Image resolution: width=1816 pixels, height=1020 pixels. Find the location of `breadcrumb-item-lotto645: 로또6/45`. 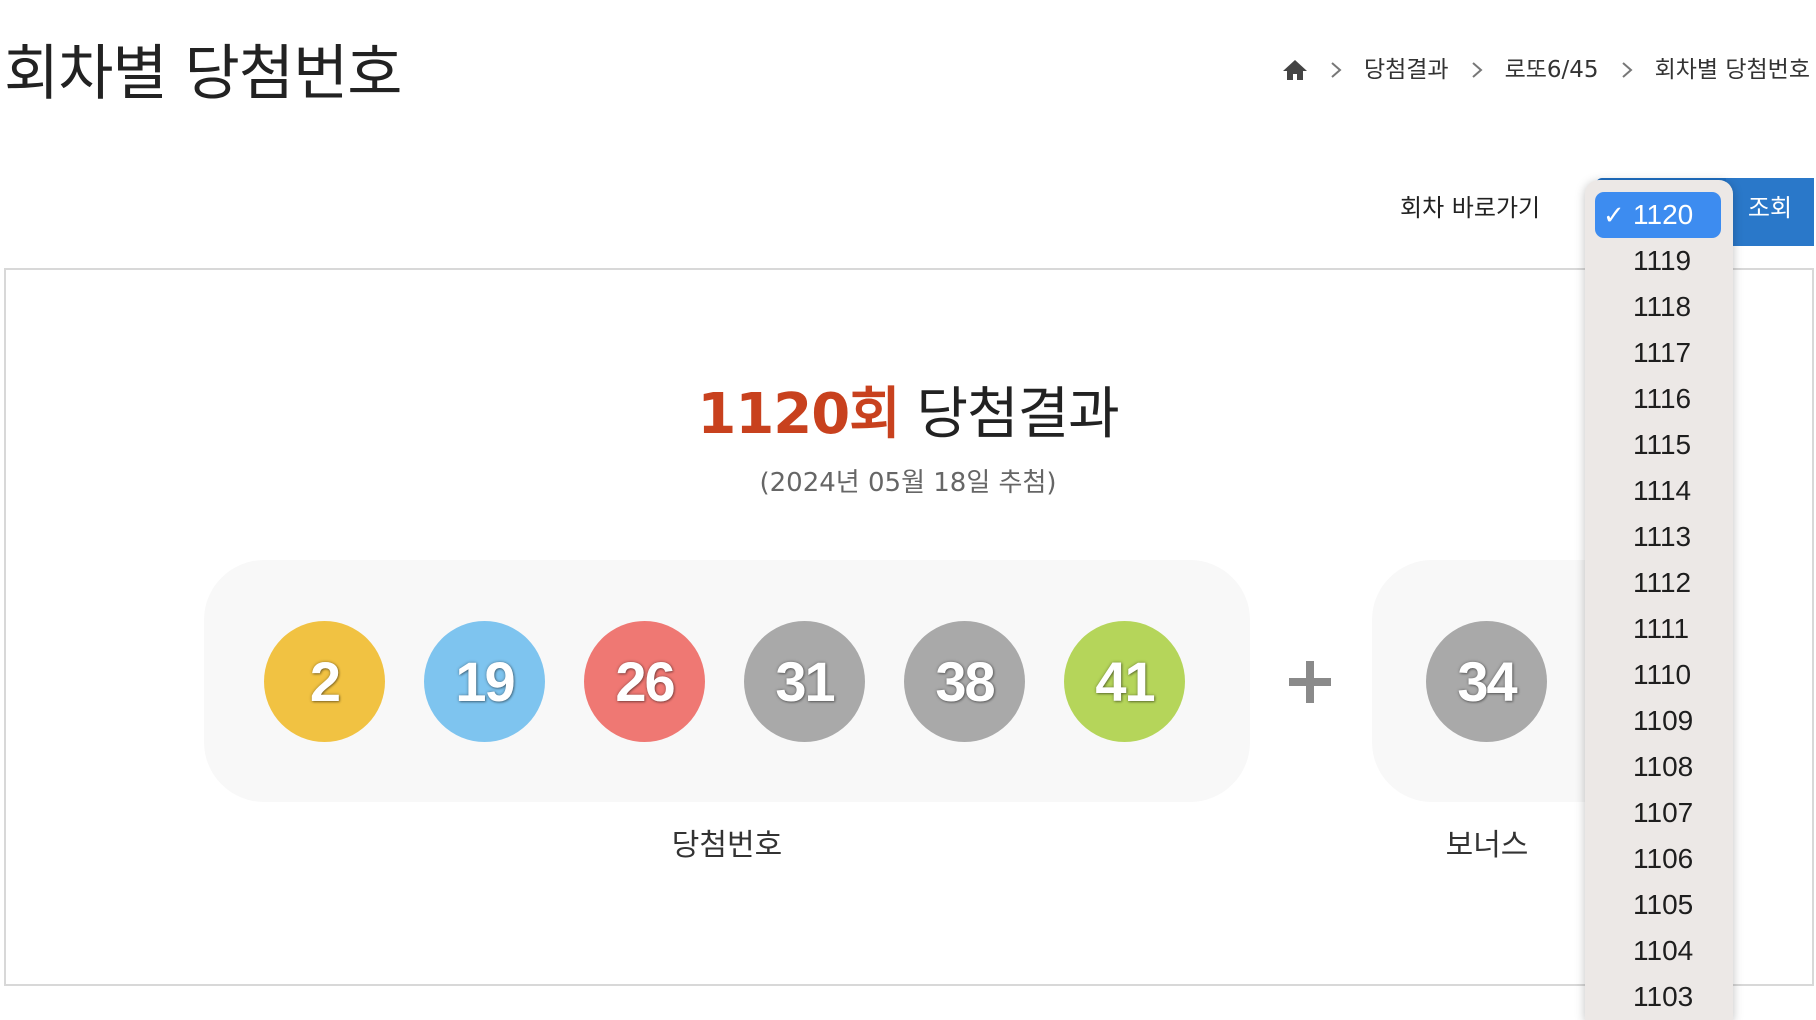

breadcrumb-item-lotto645: 로또6/45 is located at coordinates (1552, 70).